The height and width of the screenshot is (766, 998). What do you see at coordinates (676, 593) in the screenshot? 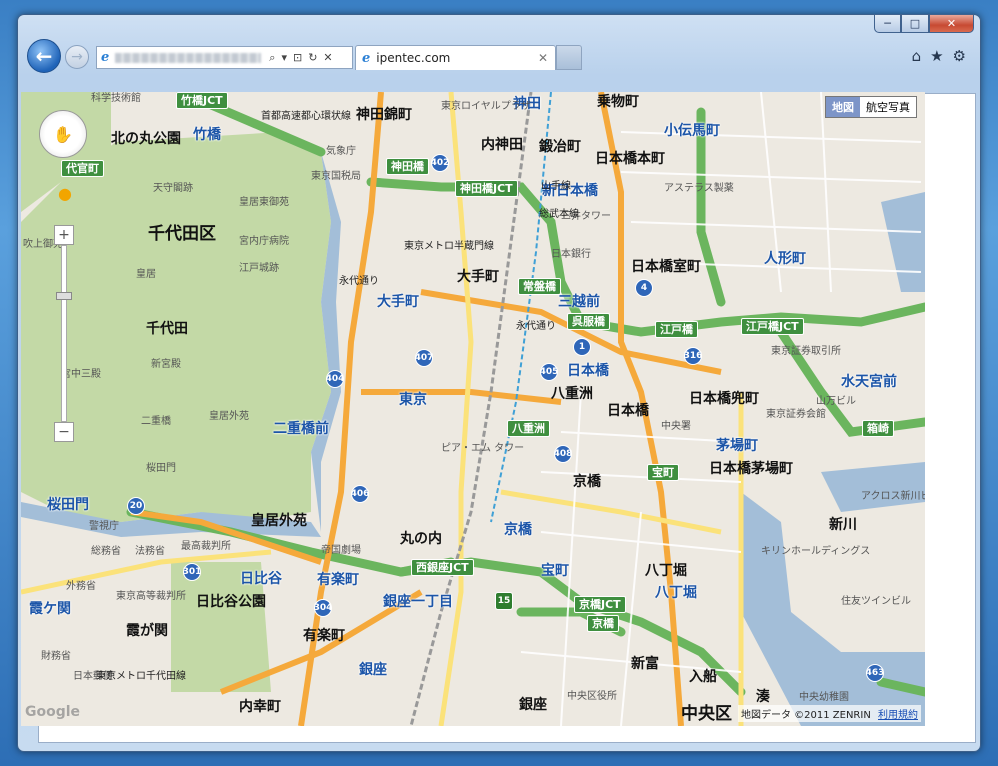
I see `map-station-label: 八丁堀` at bounding box center [676, 593].